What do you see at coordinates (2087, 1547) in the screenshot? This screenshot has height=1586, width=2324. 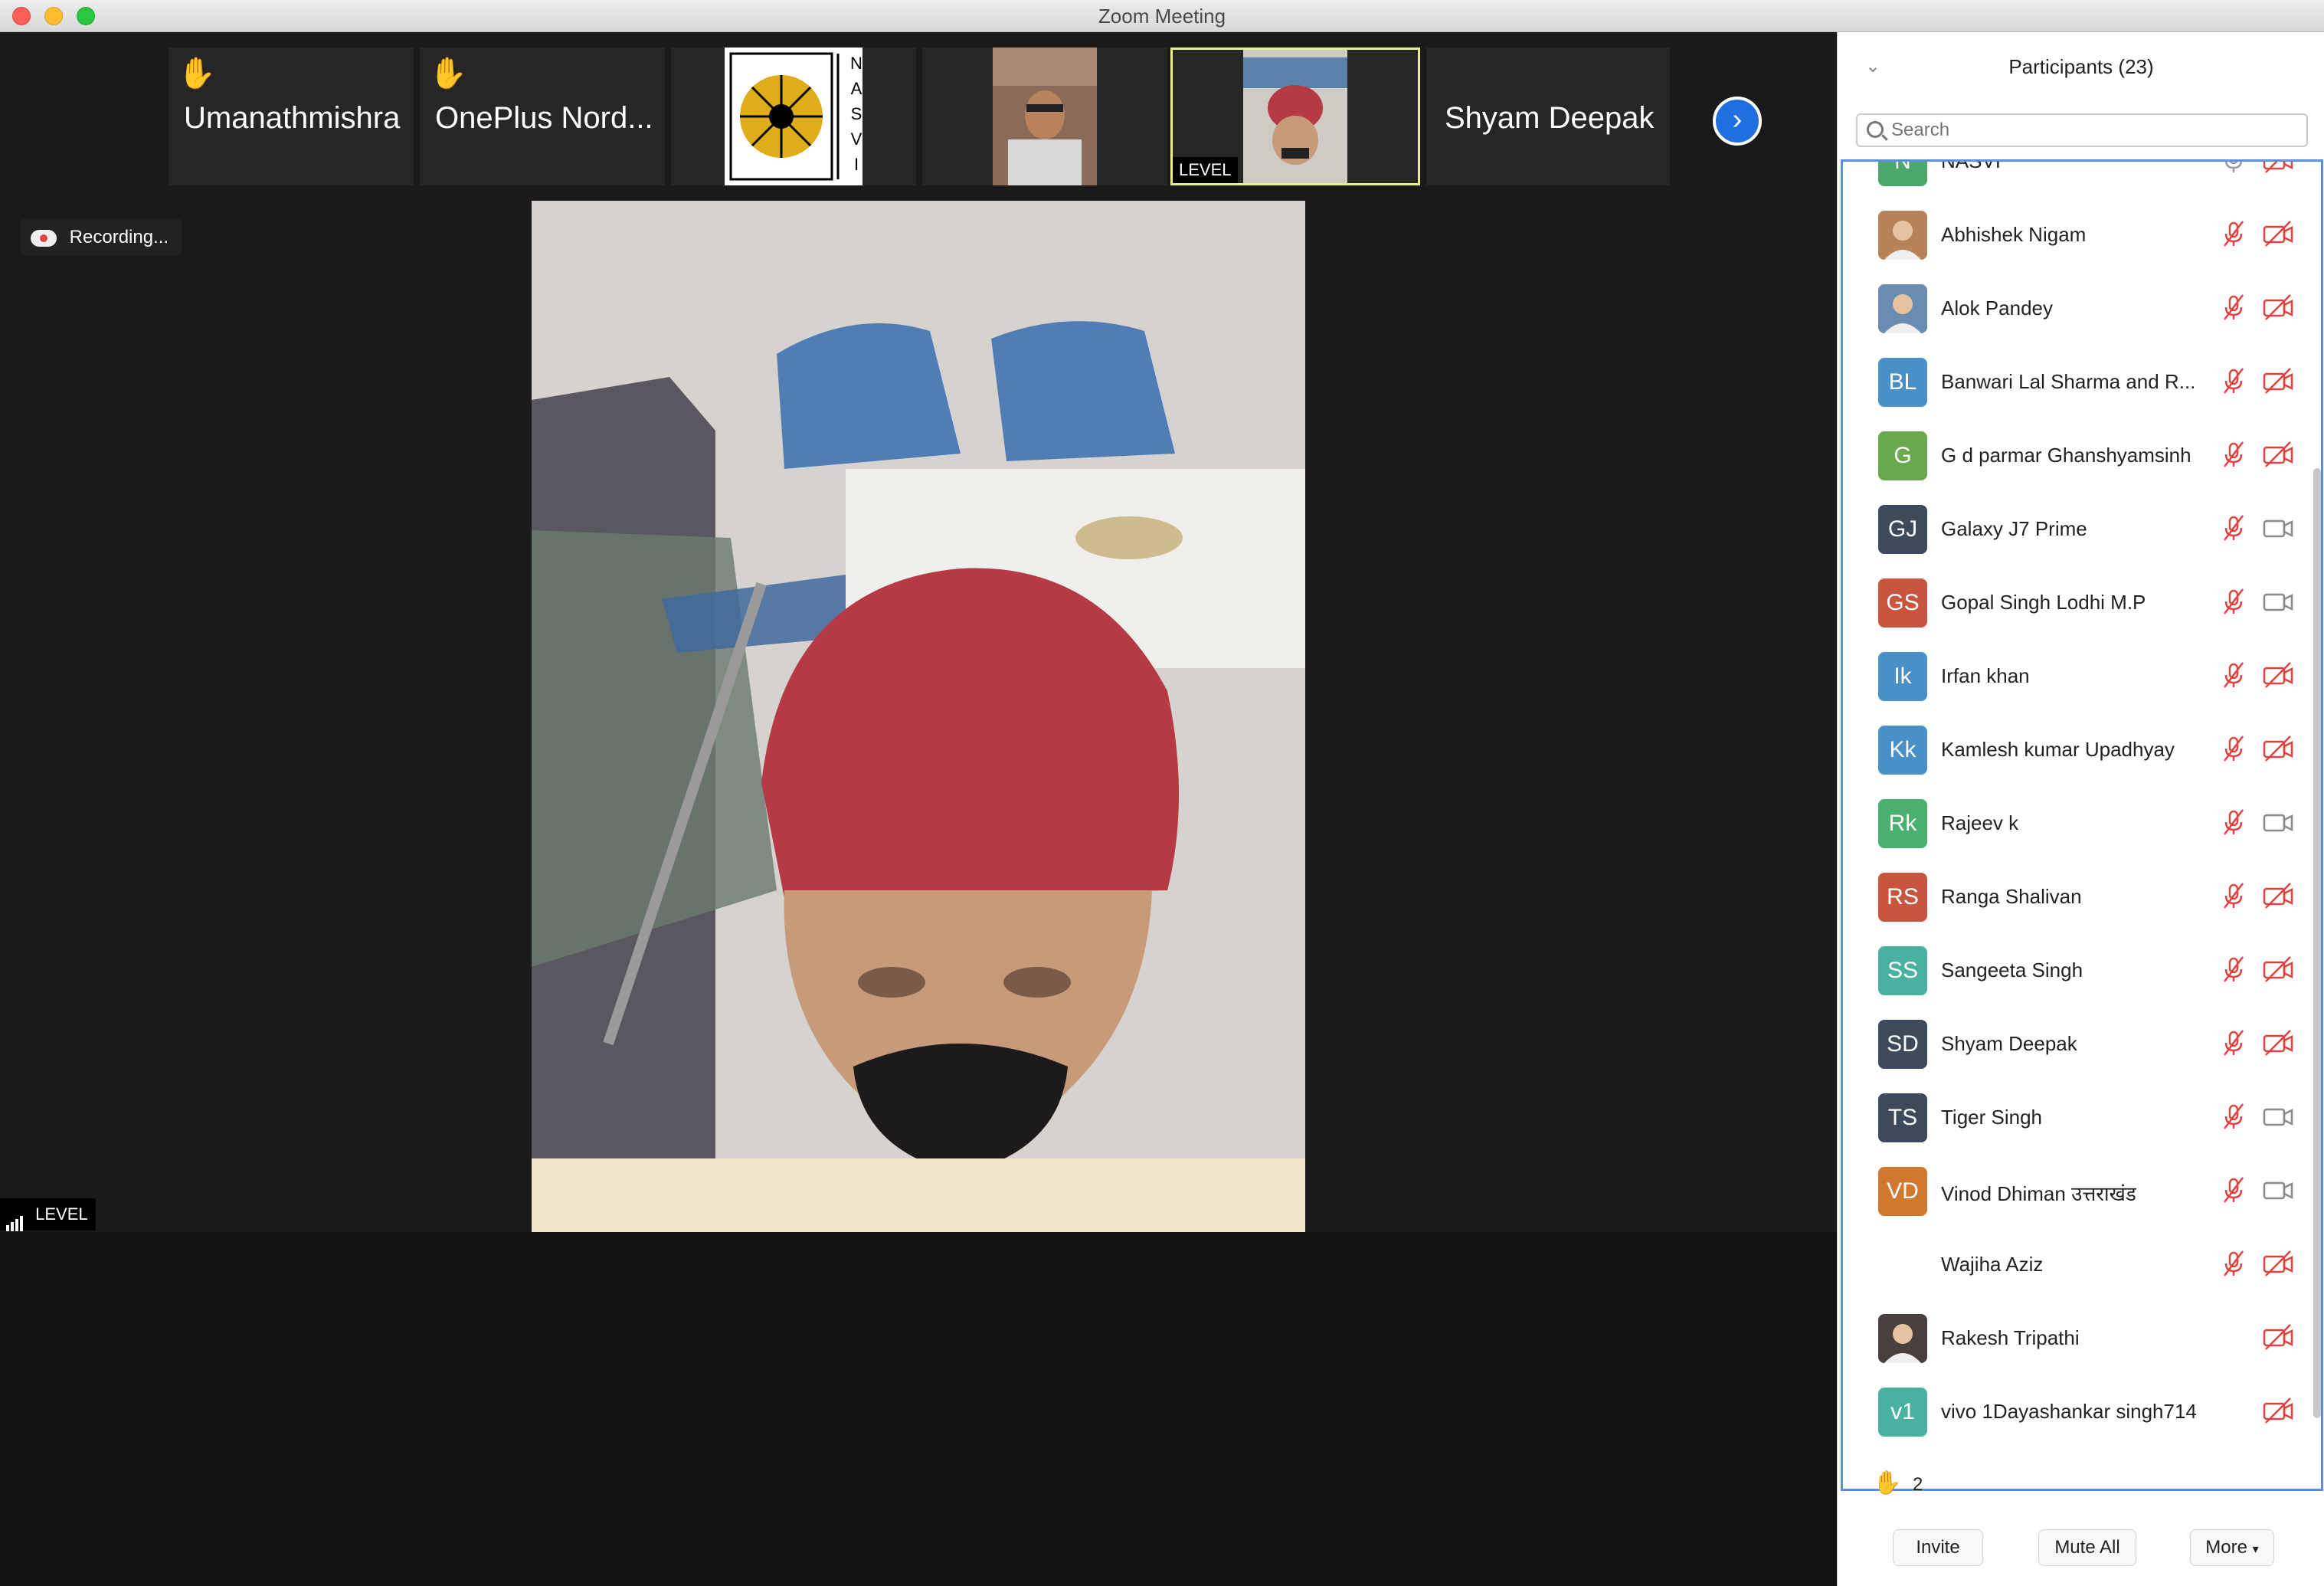 I see `mute-all-button: Mute All` at bounding box center [2087, 1547].